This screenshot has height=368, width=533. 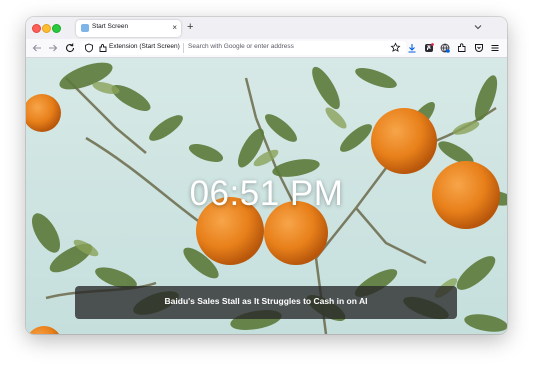 I want to click on menu-icon, so click(x=495, y=48).